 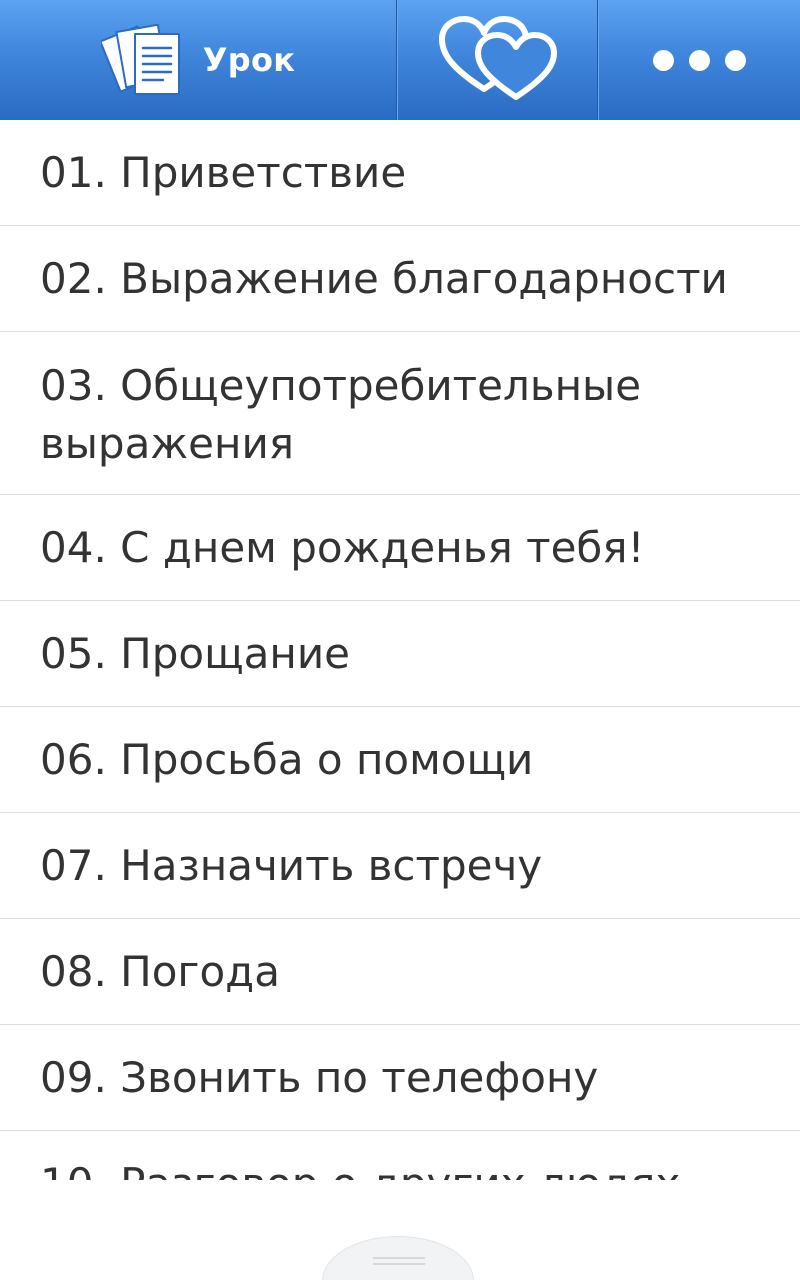 What do you see at coordinates (291, 865) in the screenshot?
I see `lesson-title: 07. Назначить встречу` at bounding box center [291, 865].